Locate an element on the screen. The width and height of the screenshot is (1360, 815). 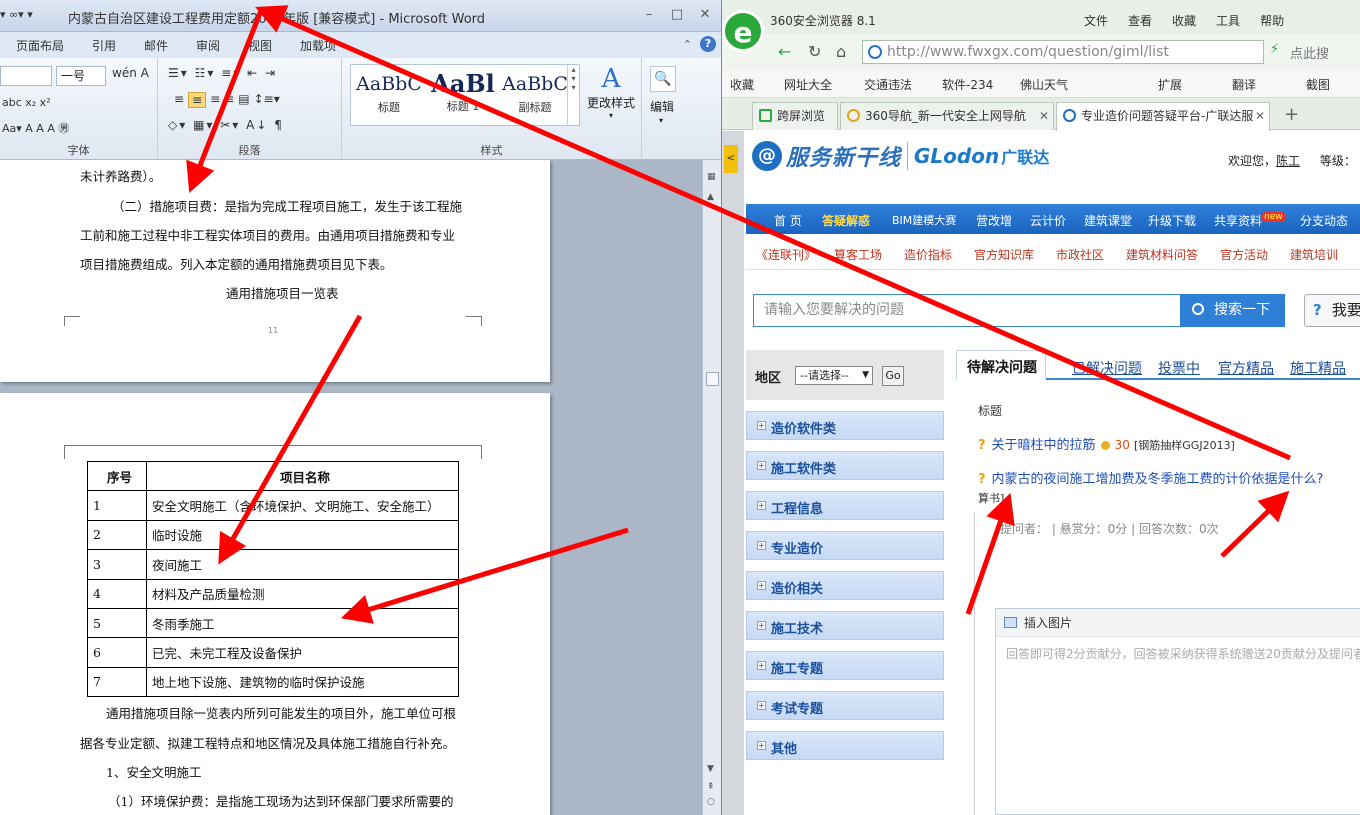
paragraph-line: 1、安全文明施工 is located at coordinates (153, 771).